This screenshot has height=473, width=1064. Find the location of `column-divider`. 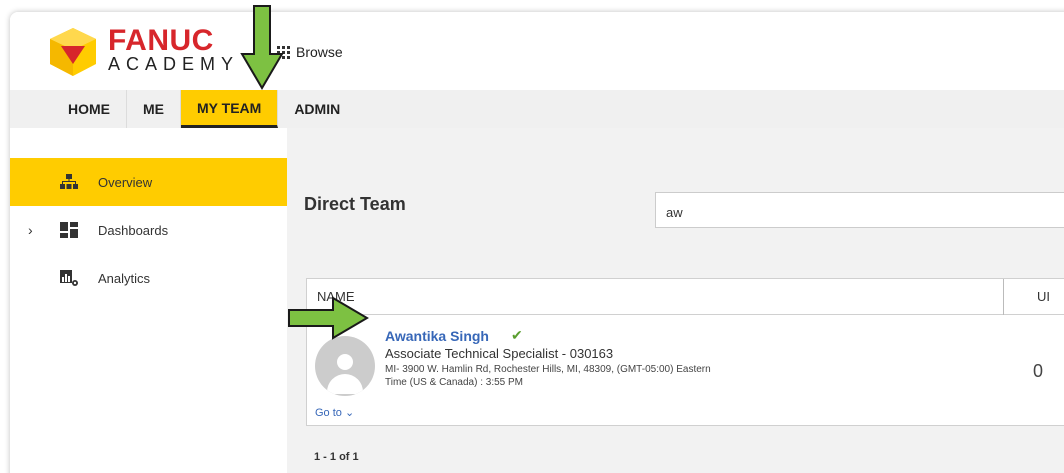

column-divider is located at coordinates (1003, 297).